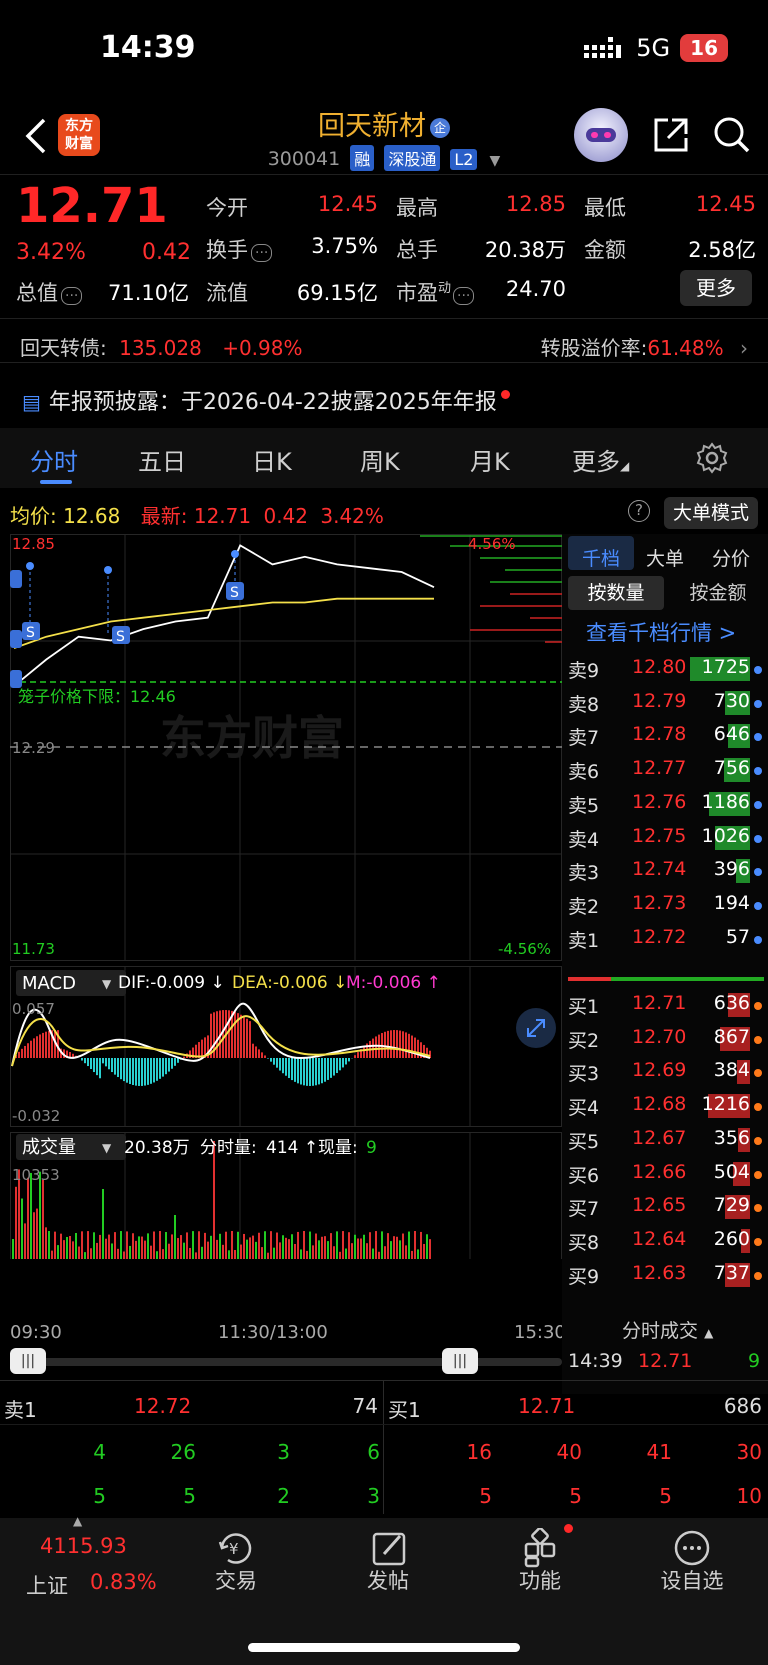  What do you see at coordinates (388, 1580) in the screenshot?
I see `nav-post: 发帖` at bounding box center [388, 1580].